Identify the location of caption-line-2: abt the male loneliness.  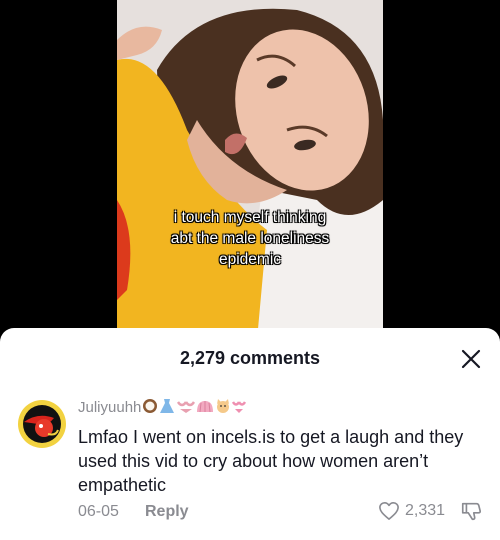
(250, 238).